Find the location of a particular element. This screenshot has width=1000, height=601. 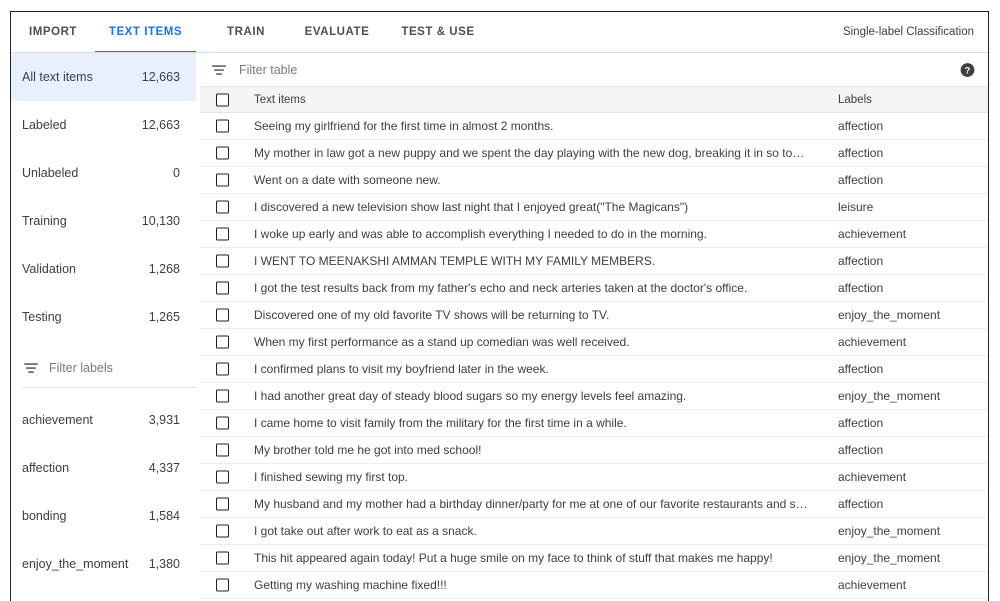

sidebar-item-label: Unlabeled is located at coordinates (50, 173).